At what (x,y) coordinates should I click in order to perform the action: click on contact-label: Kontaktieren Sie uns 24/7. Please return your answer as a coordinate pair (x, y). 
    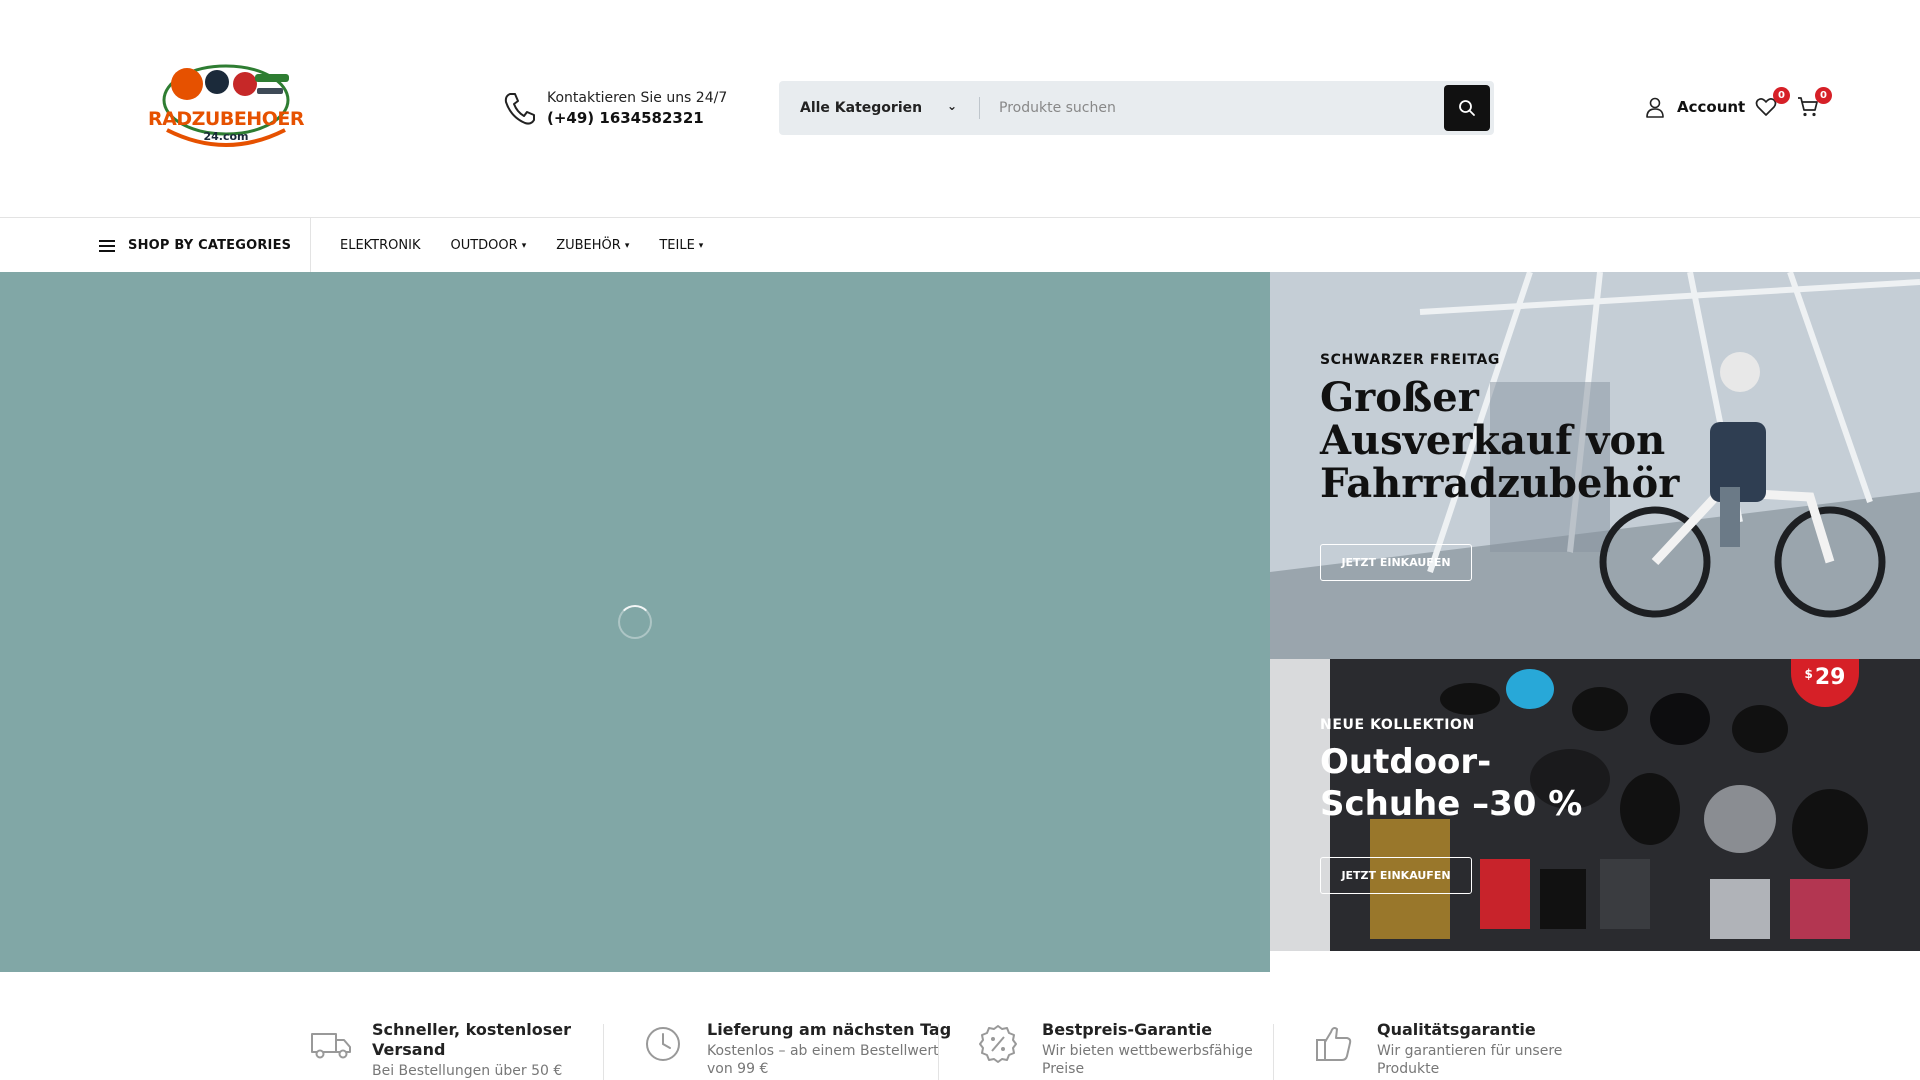
    Looking at the image, I should click on (637, 98).